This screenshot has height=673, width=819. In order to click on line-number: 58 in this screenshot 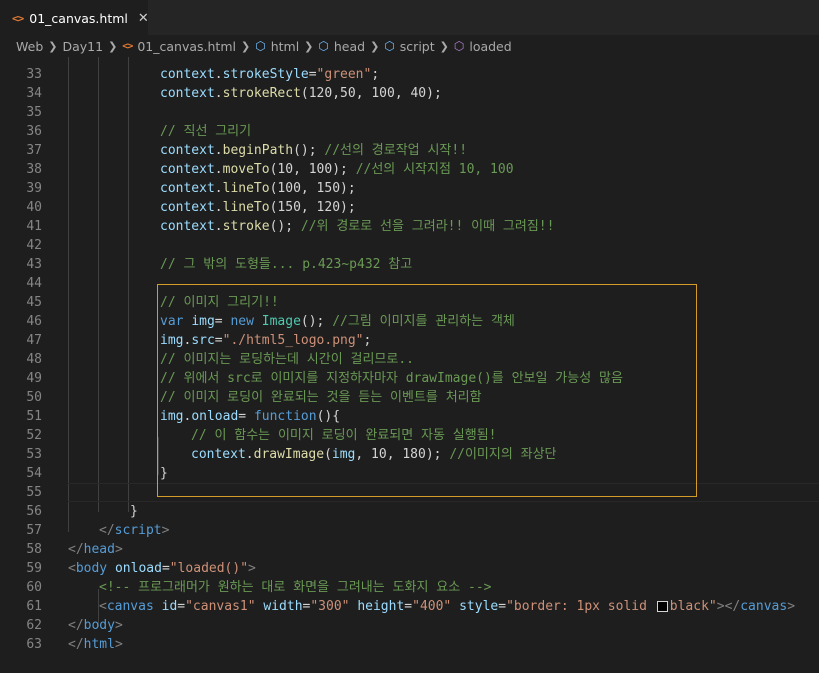, I will do `click(34, 549)`.